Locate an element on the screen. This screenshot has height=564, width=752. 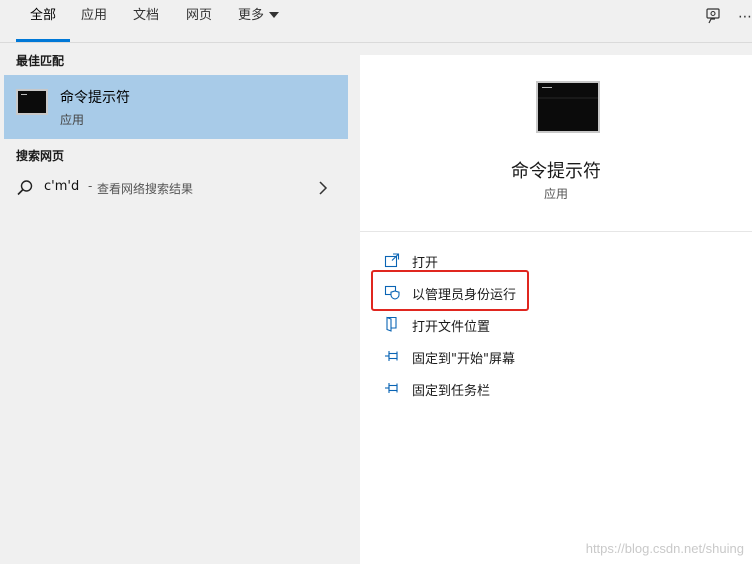
tab-apps: 应用 is located at coordinates (94, 21).